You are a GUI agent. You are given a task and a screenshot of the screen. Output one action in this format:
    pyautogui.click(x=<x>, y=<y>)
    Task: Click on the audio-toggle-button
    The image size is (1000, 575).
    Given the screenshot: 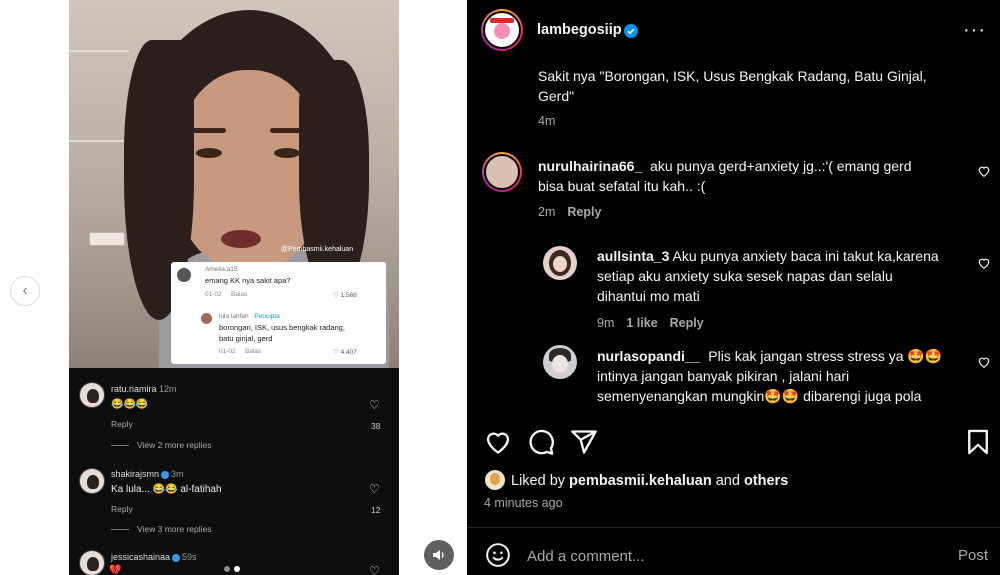 What is the action you would take?
    pyautogui.click(x=439, y=555)
    